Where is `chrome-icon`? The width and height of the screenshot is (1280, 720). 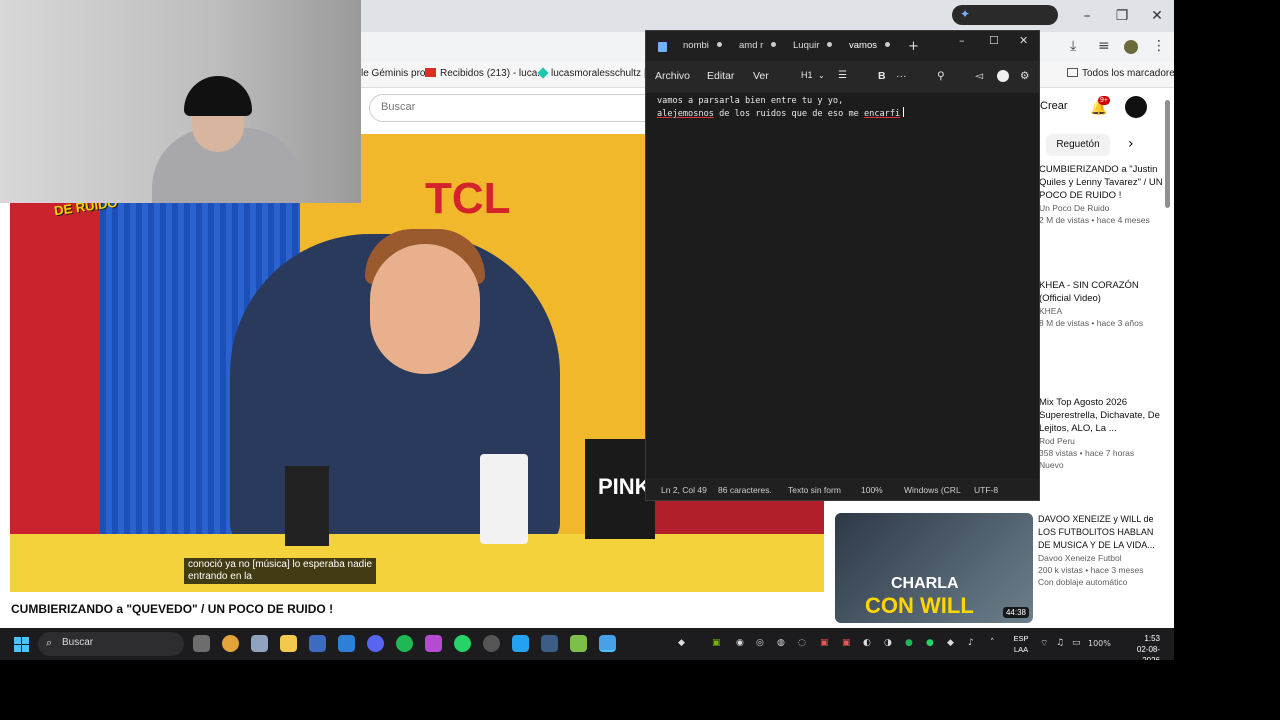 chrome-icon is located at coordinates (230, 643).